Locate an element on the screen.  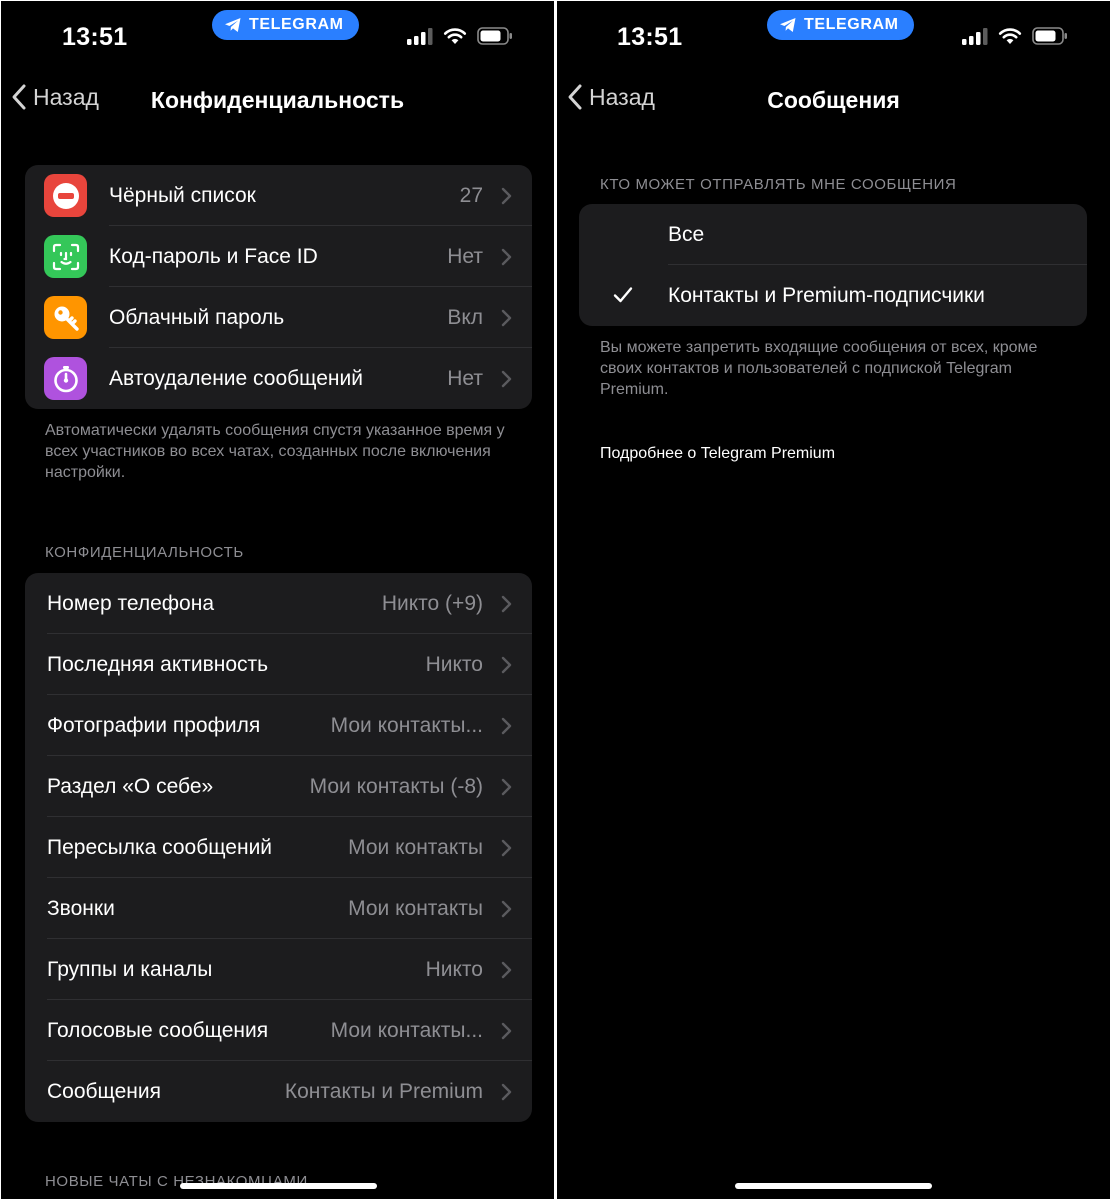
list-item-groups: Группы и каналы Никто is located at coordinates (278, 969).